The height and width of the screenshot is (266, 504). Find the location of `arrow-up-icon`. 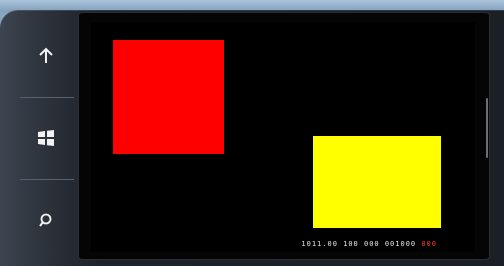

arrow-up-icon is located at coordinates (46, 55).